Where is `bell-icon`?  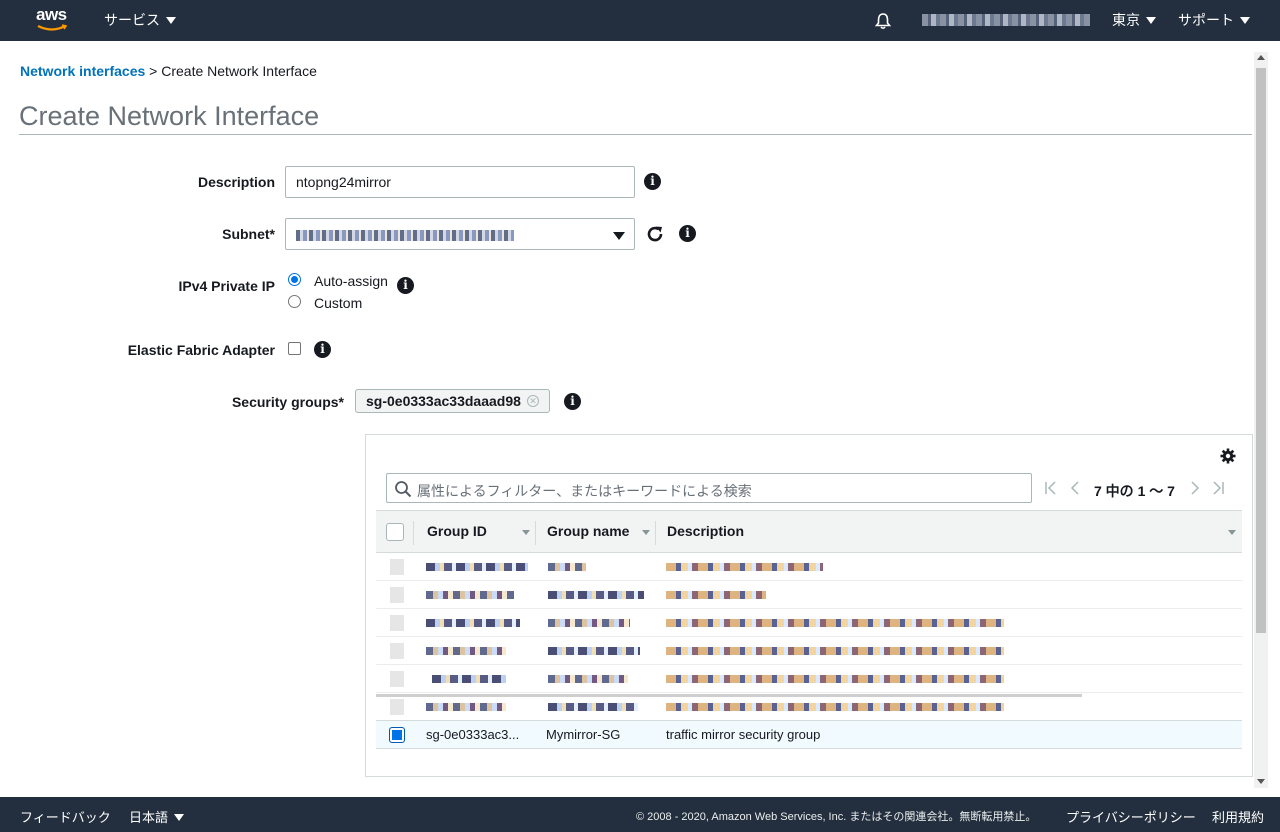
bell-icon is located at coordinates (883, 21).